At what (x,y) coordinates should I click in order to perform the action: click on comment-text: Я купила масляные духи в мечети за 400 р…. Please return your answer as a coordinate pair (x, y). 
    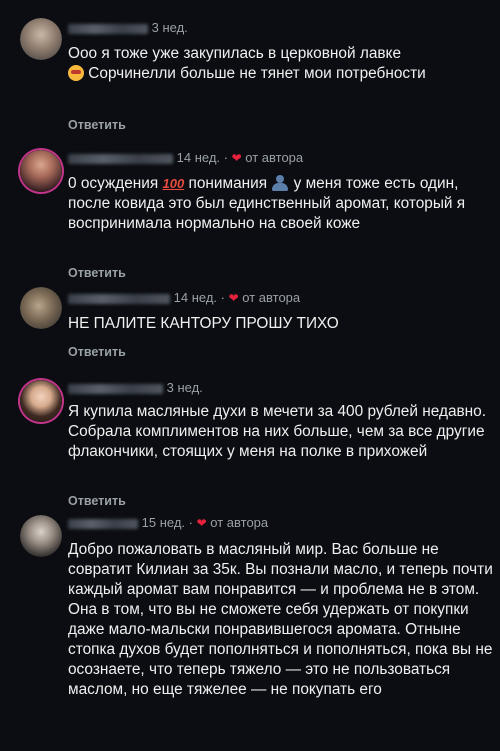
    Looking at the image, I should click on (277, 431).